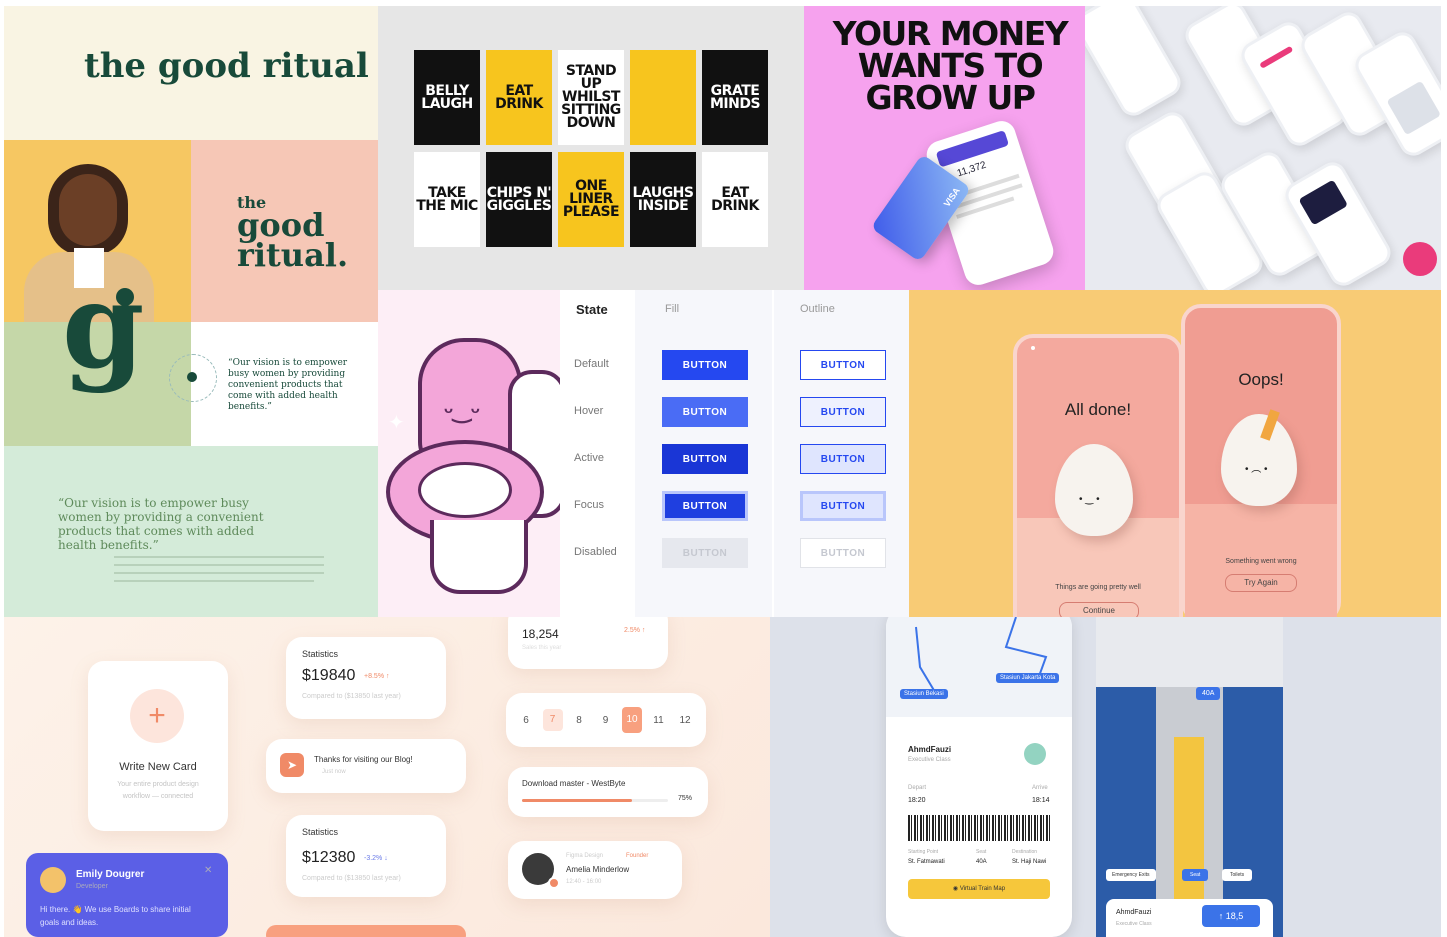  What do you see at coordinates (843, 365) in the screenshot?
I see `outline-button-default: BUTTON` at bounding box center [843, 365].